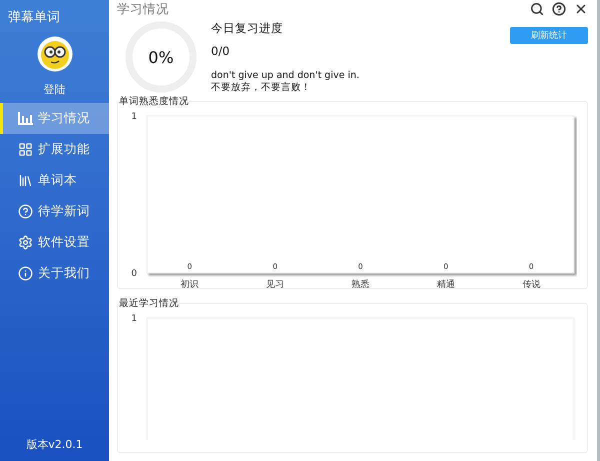 The image size is (600, 461). I want to click on sidebar-item: 扩展功能, so click(54, 149).